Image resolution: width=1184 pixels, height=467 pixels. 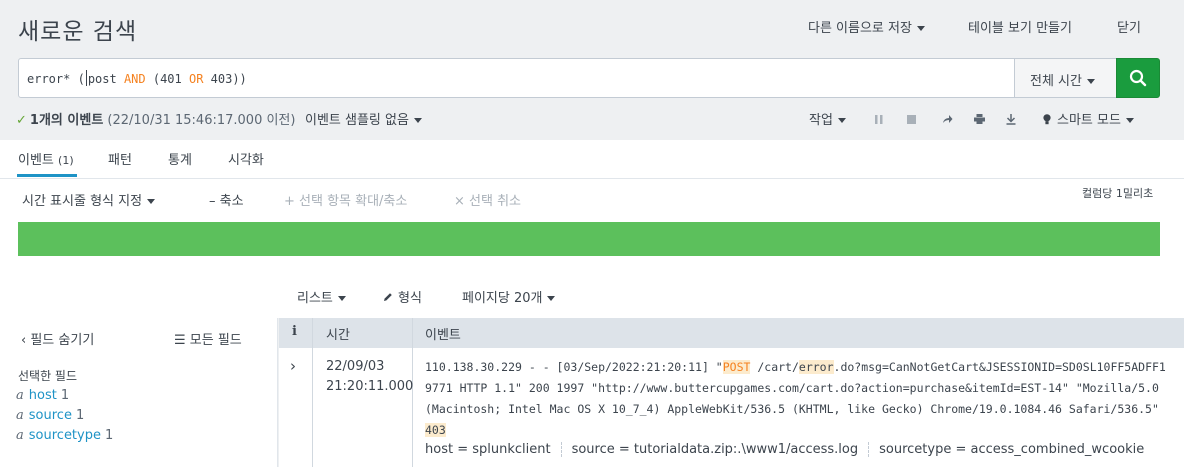 I want to click on col-time-header: 시간, so click(x=338, y=333).